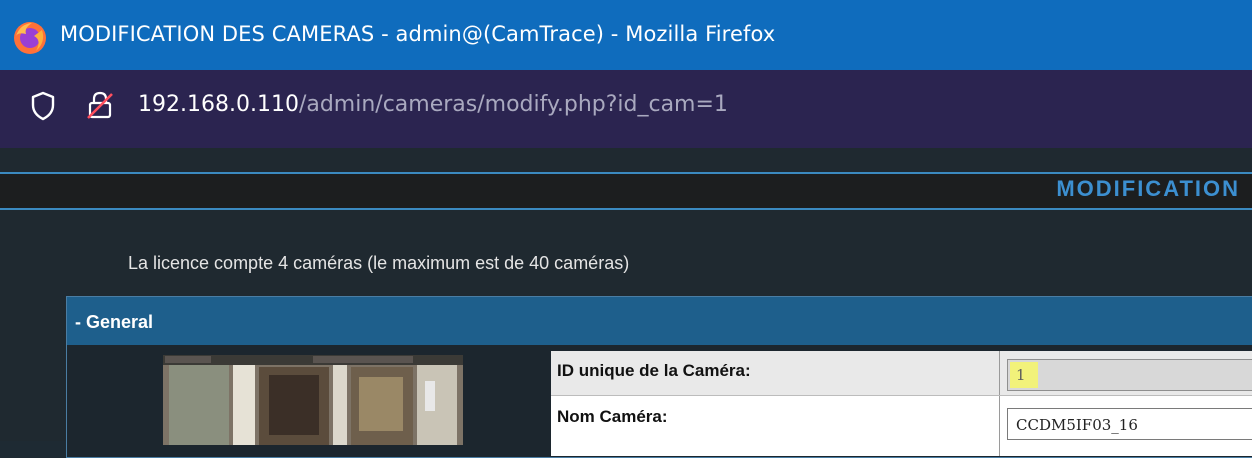 The width and height of the screenshot is (1252, 458). I want to click on camera-name-label: Nom Caméra:, so click(612, 416).